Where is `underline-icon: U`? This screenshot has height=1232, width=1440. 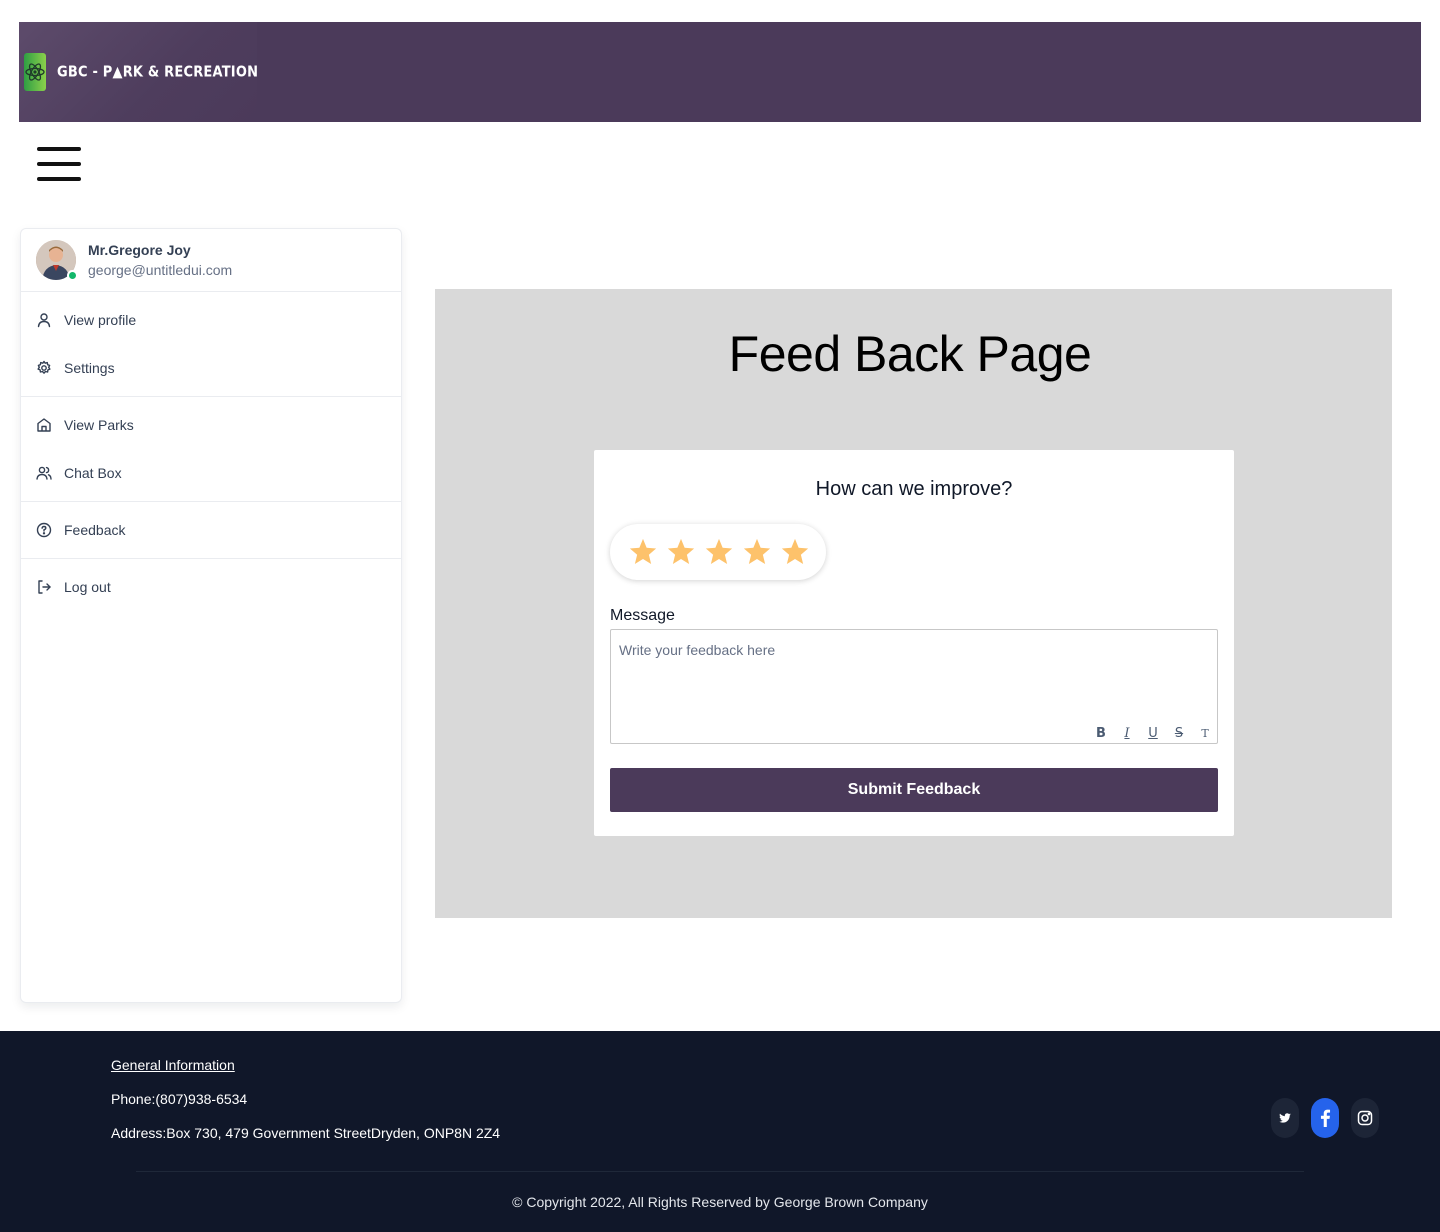 underline-icon: U is located at coordinates (1153, 733).